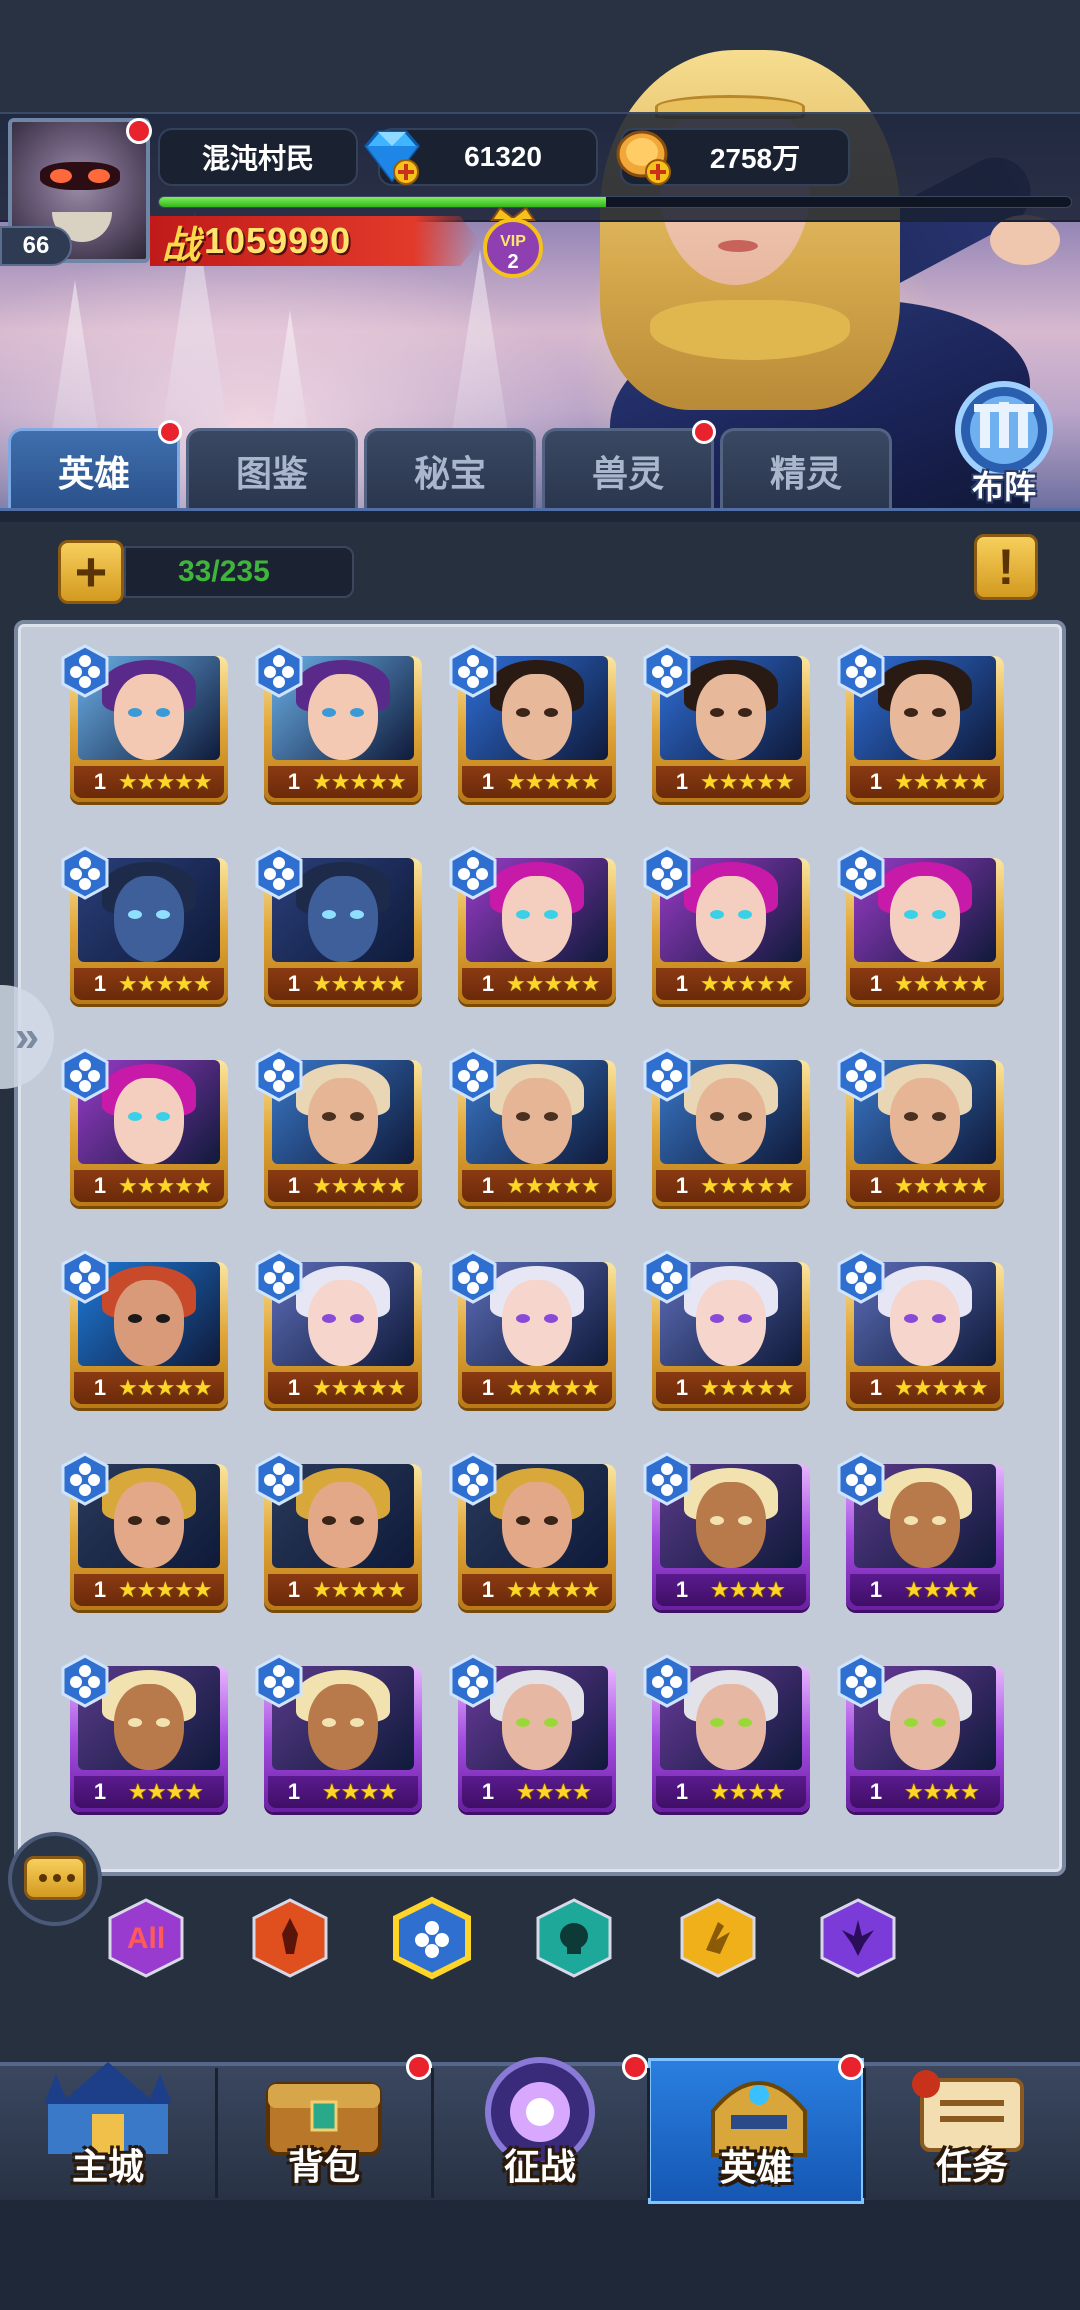  What do you see at coordinates (94, 469) in the screenshot?
I see `tab-0: 英雄` at bounding box center [94, 469].